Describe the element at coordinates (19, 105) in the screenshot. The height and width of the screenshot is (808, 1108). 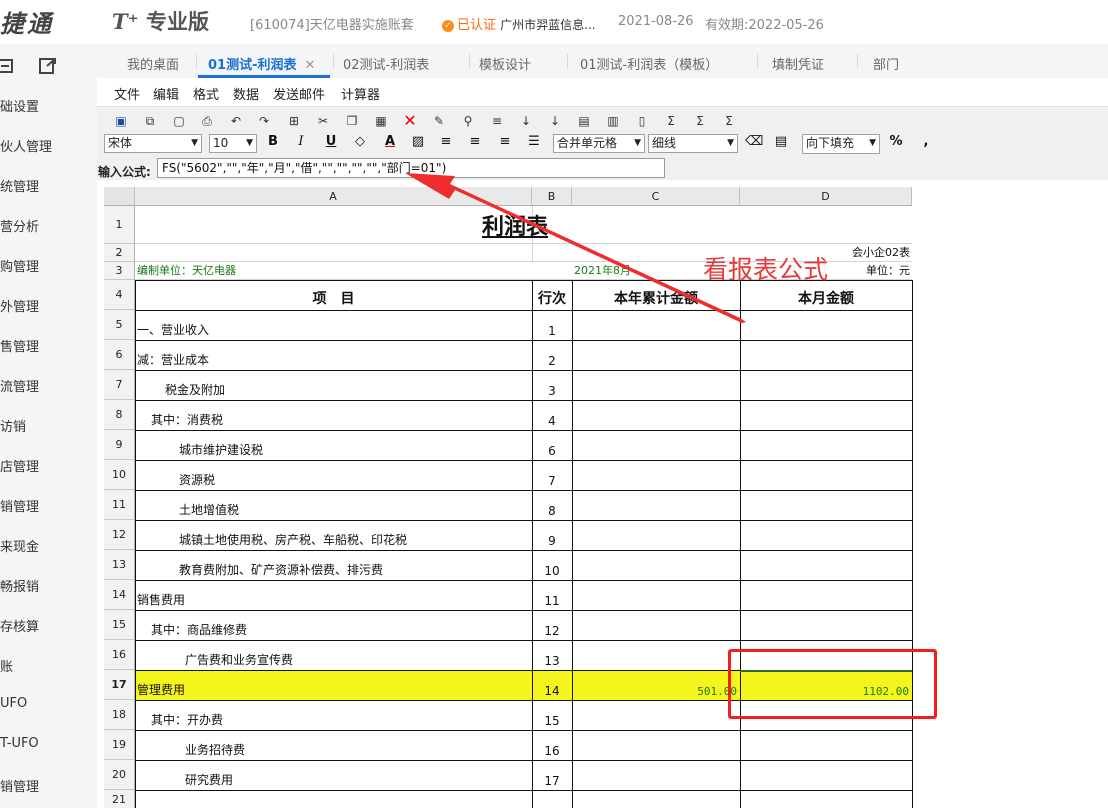
I see `sidebar-item: 础设置` at that location.